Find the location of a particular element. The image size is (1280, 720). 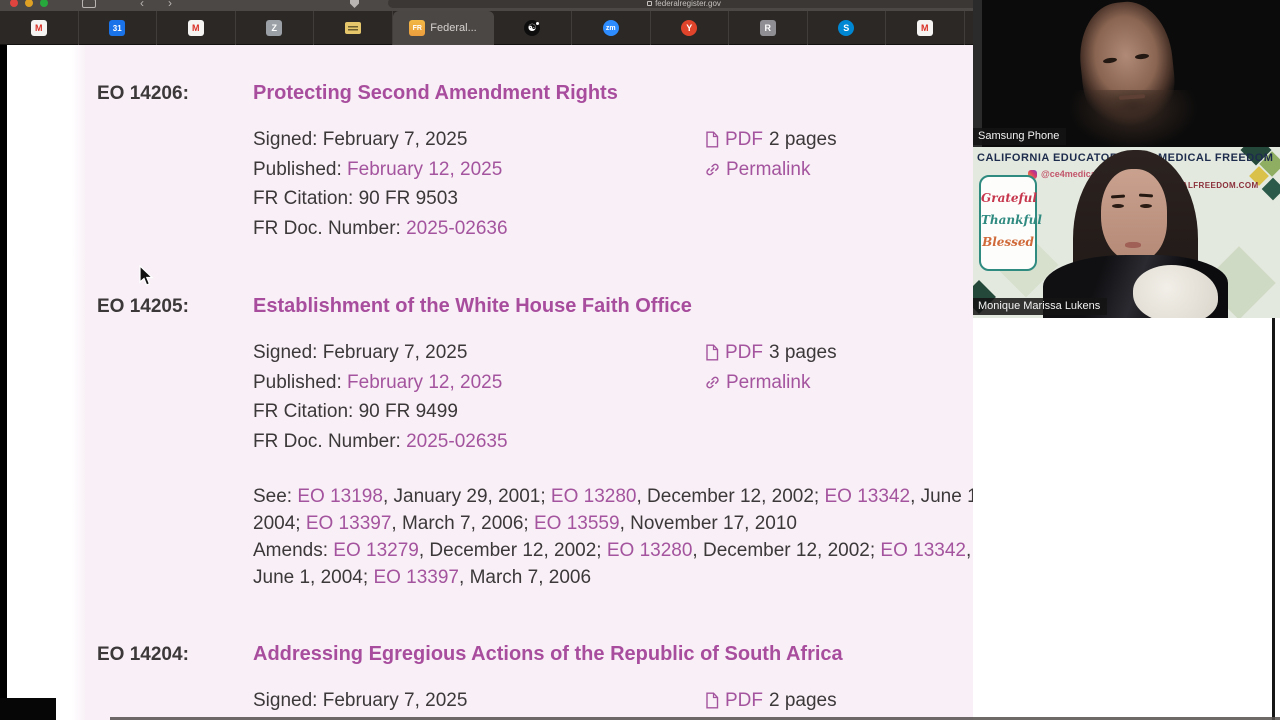

sidebar-toggle-icon is located at coordinates (89, 4).